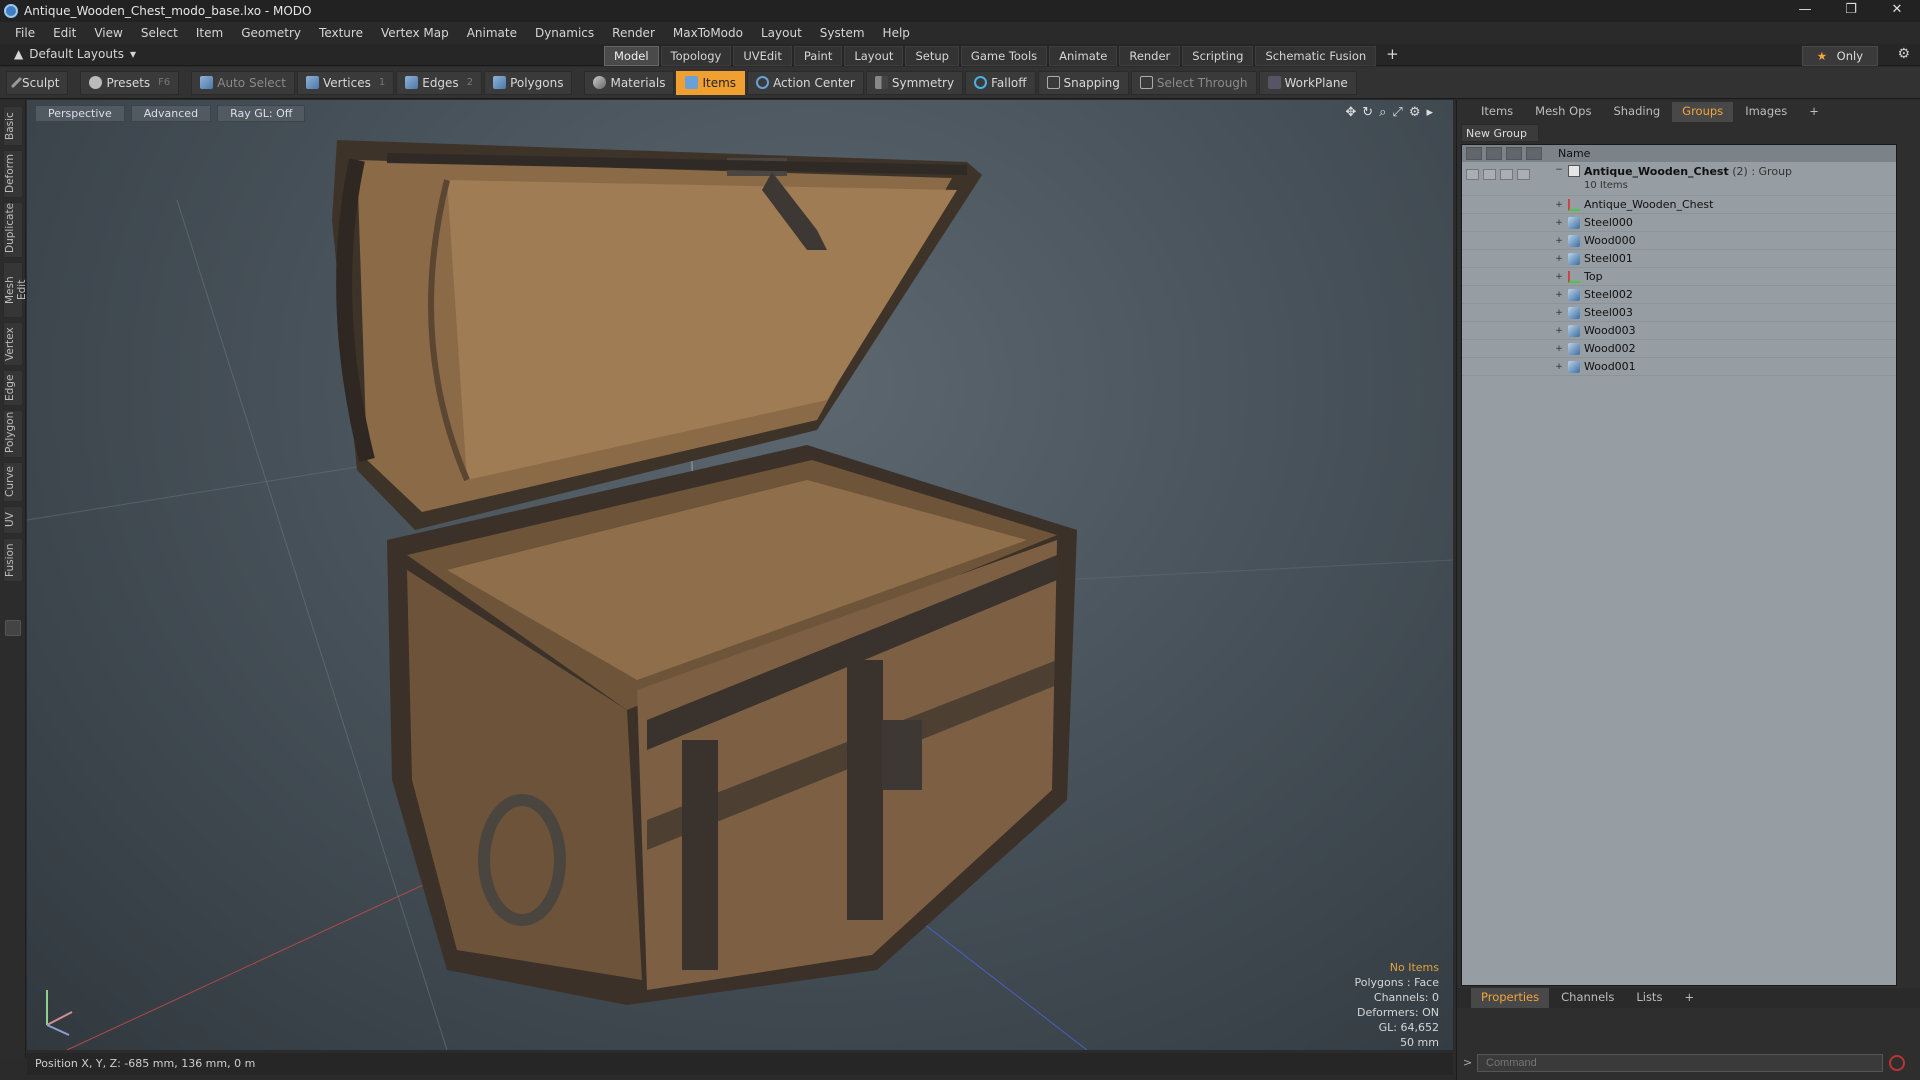  Describe the element at coordinates (13, 230) in the screenshot. I see `tab-duplicate: Duplicate` at that location.